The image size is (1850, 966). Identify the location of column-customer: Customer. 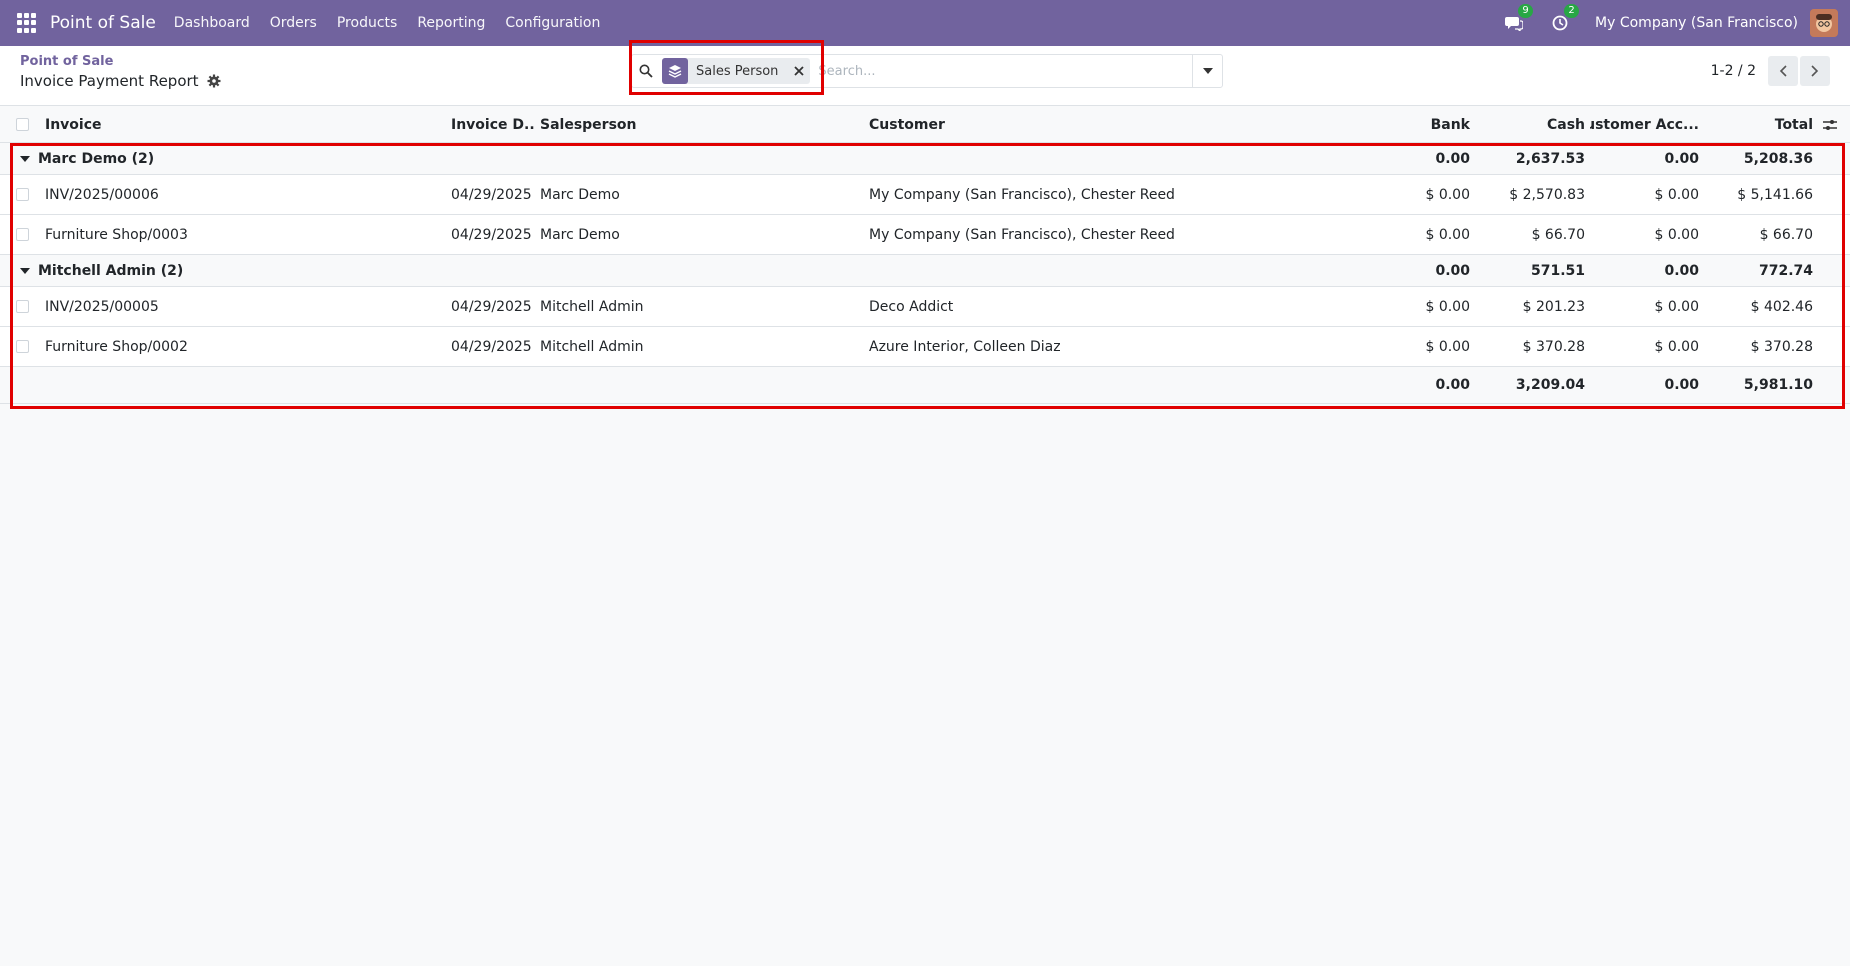
(1069, 124).